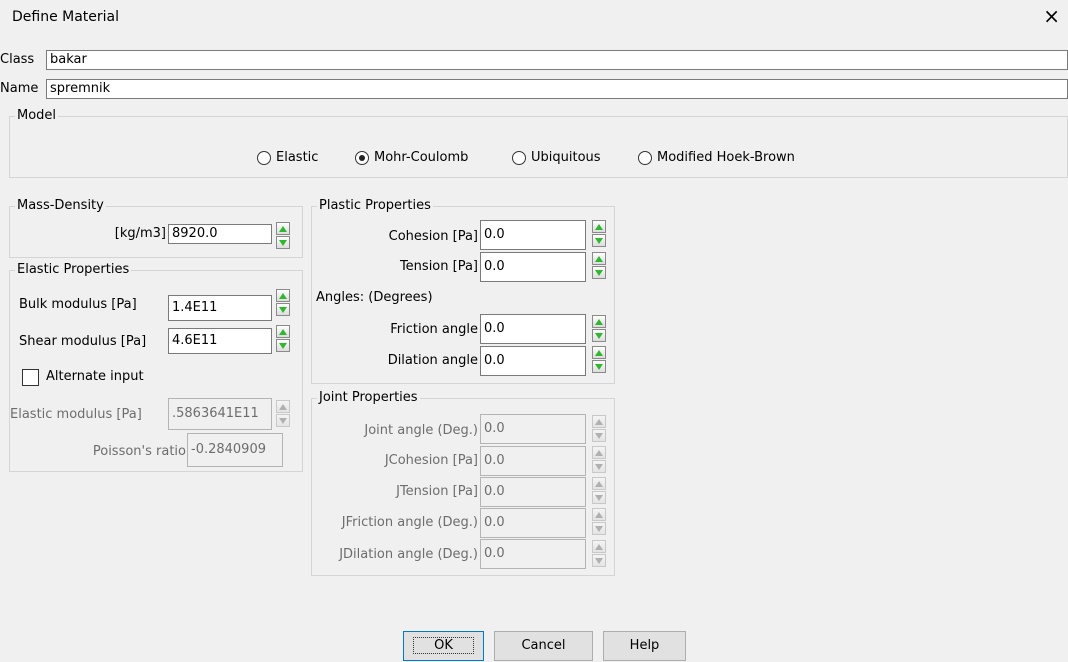  I want to click on bulk-modulus-spinner, so click(283, 303).